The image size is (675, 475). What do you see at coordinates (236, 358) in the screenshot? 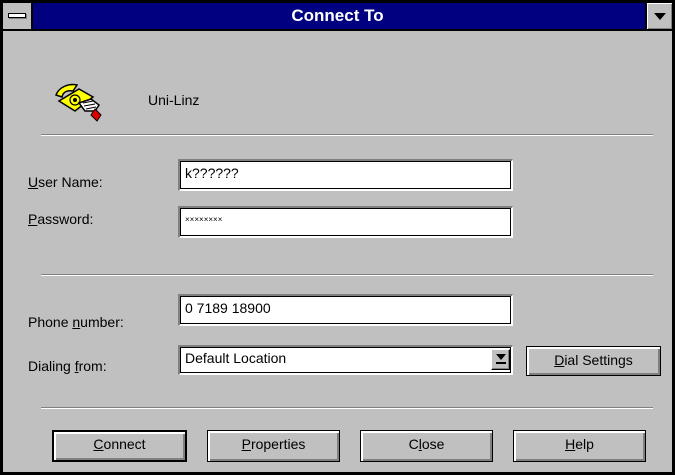
I see `dialing-from-value: Default Location` at bounding box center [236, 358].